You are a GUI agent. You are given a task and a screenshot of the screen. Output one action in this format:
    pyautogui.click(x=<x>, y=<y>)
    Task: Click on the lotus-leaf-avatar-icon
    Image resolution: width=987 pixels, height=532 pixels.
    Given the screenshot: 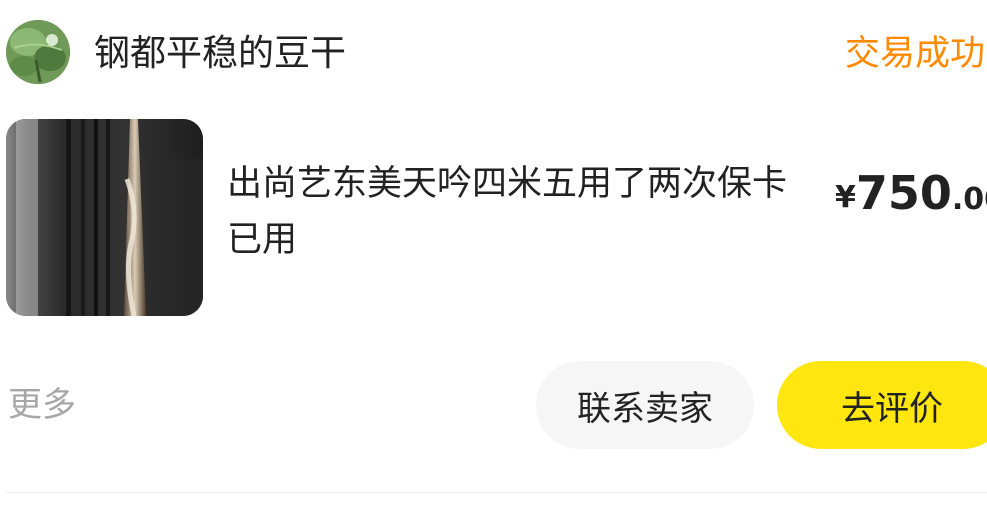 What is the action you would take?
    pyautogui.click(x=38, y=52)
    